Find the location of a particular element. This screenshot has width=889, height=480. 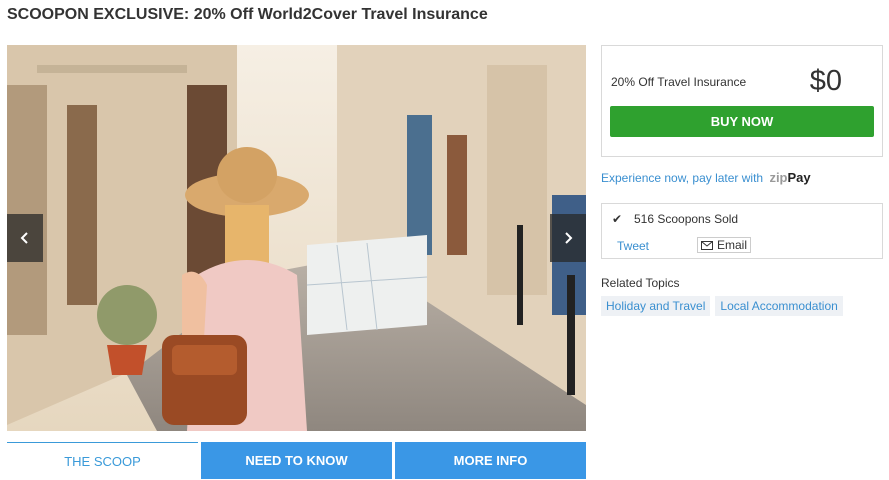

zippay-banner: Experience now, pay later with zipPay is located at coordinates (706, 177).